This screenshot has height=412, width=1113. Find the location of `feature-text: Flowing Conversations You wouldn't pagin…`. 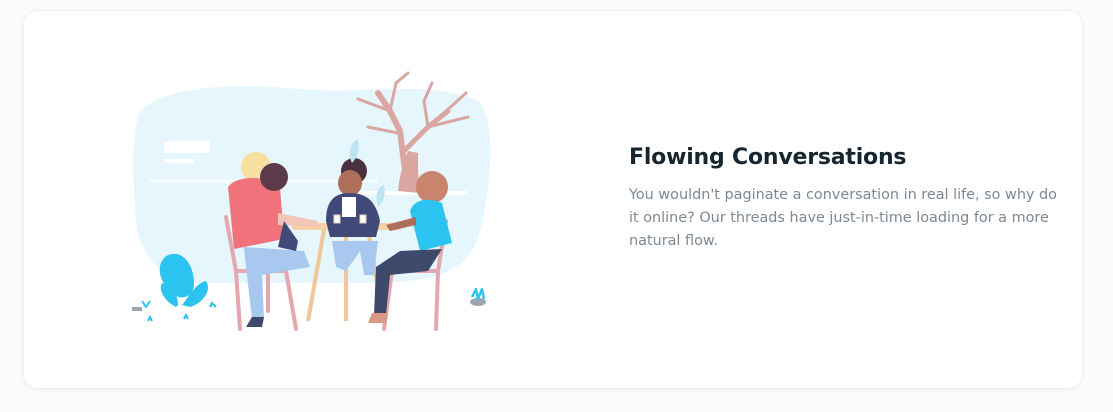

feature-text: Flowing Conversations You wouldn't pagin… is located at coordinates (849, 199).